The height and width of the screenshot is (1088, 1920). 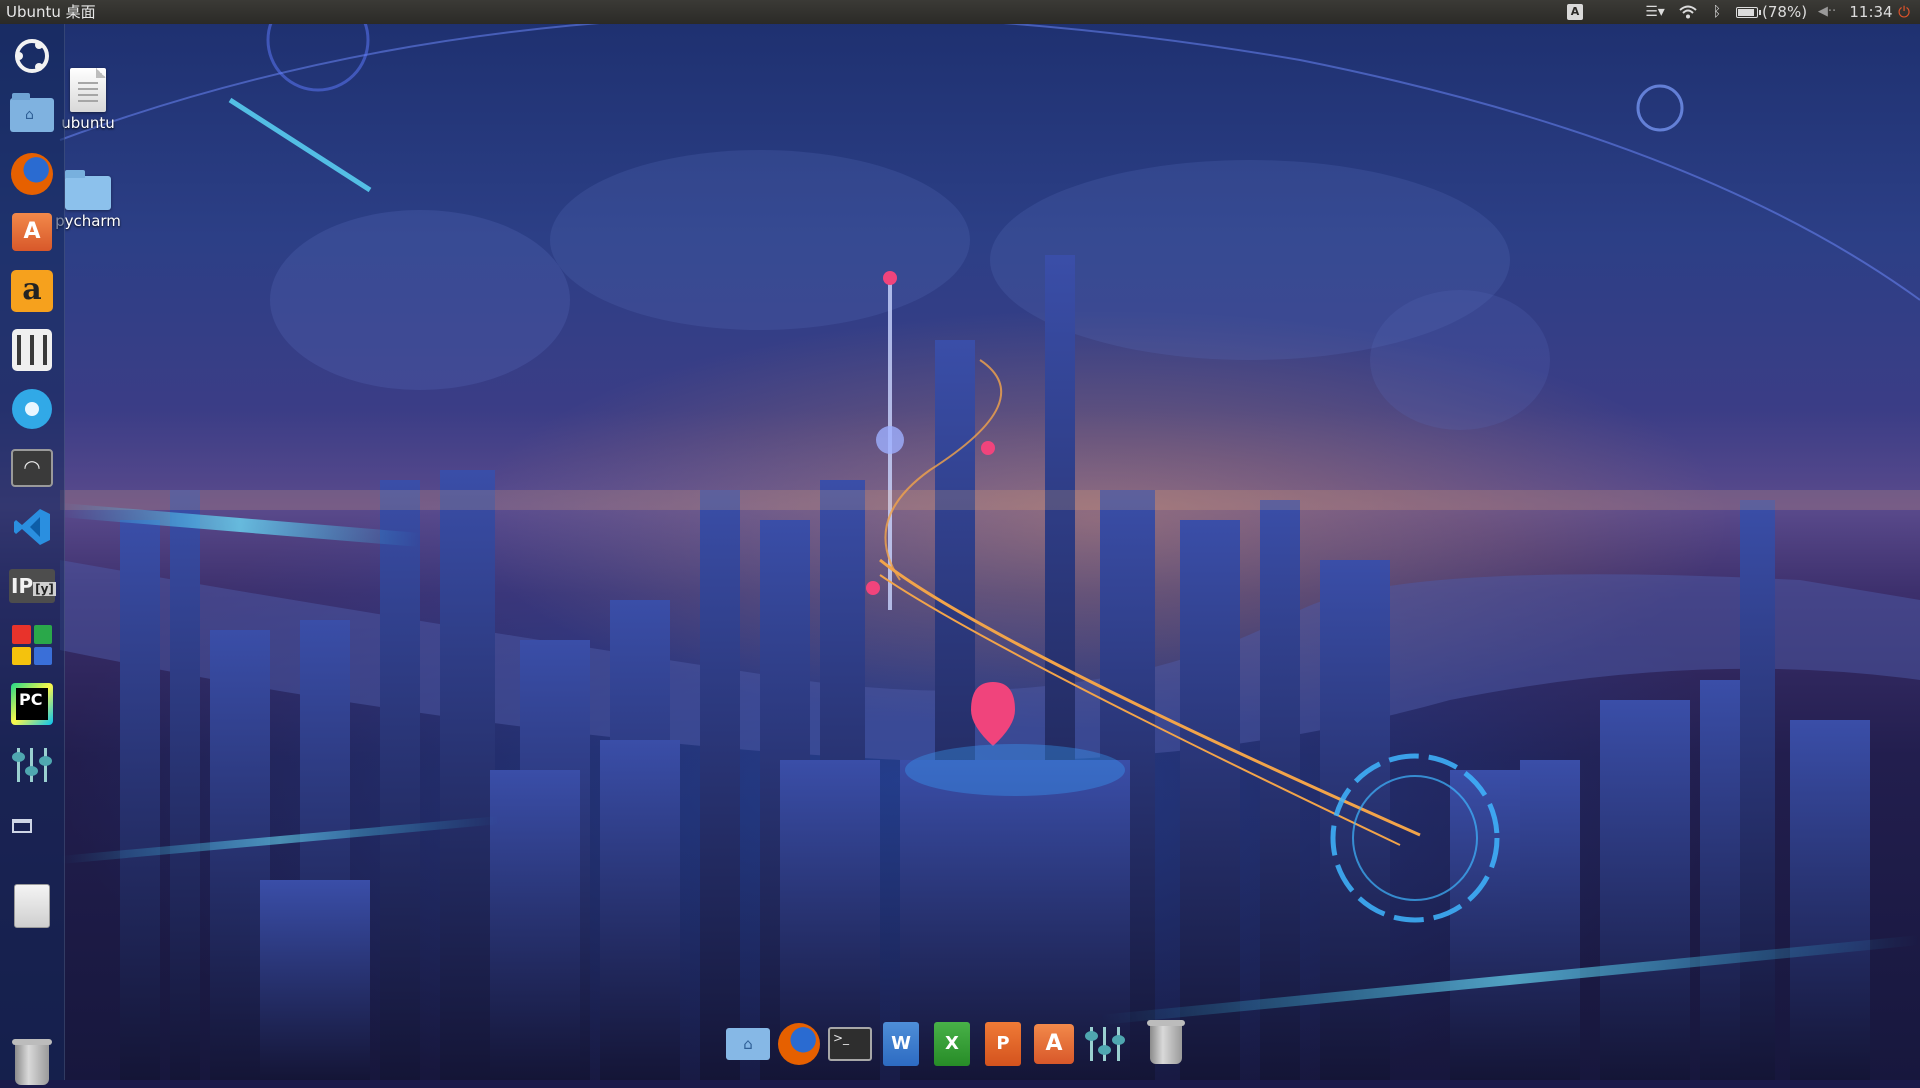 I want to click on dock: ⌂ >_ W X P A, so click(x=961, y=1044).